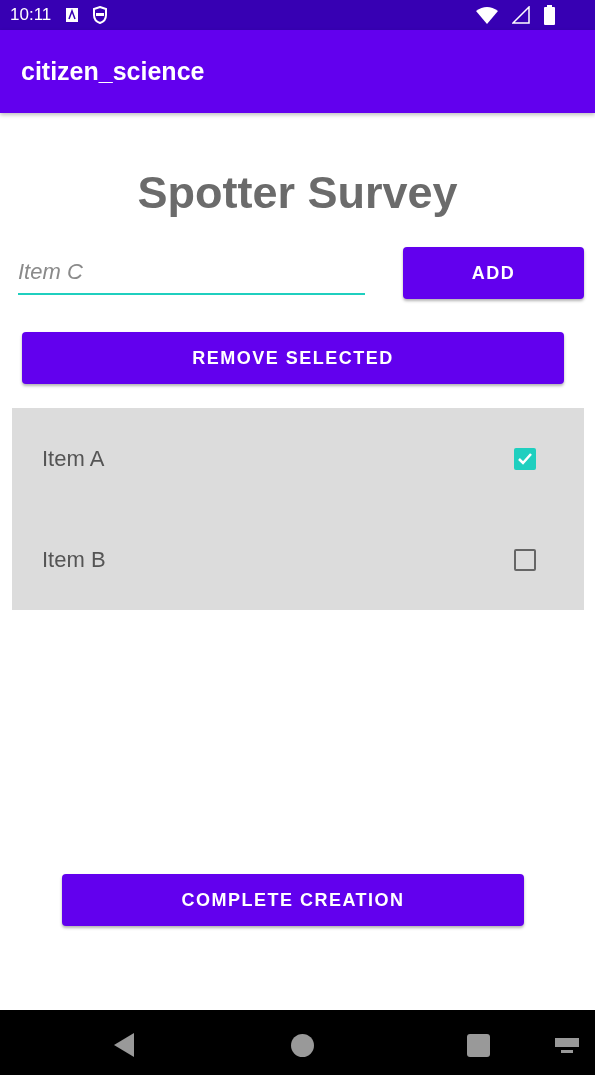 The height and width of the screenshot is (1075, 595). Describe the element at coordinates (549, 15) in the screenshot. I see `battery-icon` at that location.